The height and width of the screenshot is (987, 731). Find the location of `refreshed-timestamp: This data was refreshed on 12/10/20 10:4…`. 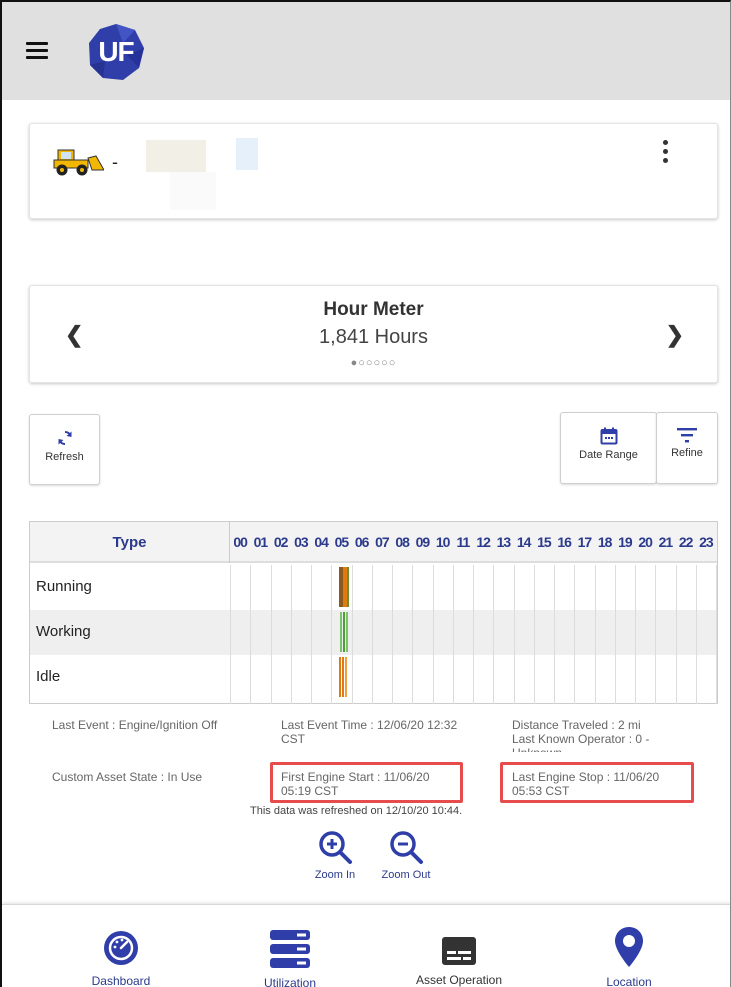

refreshed-timestamp: This data was refreshed on 12/10/20 10:4… is located at coordinates (356, 811).